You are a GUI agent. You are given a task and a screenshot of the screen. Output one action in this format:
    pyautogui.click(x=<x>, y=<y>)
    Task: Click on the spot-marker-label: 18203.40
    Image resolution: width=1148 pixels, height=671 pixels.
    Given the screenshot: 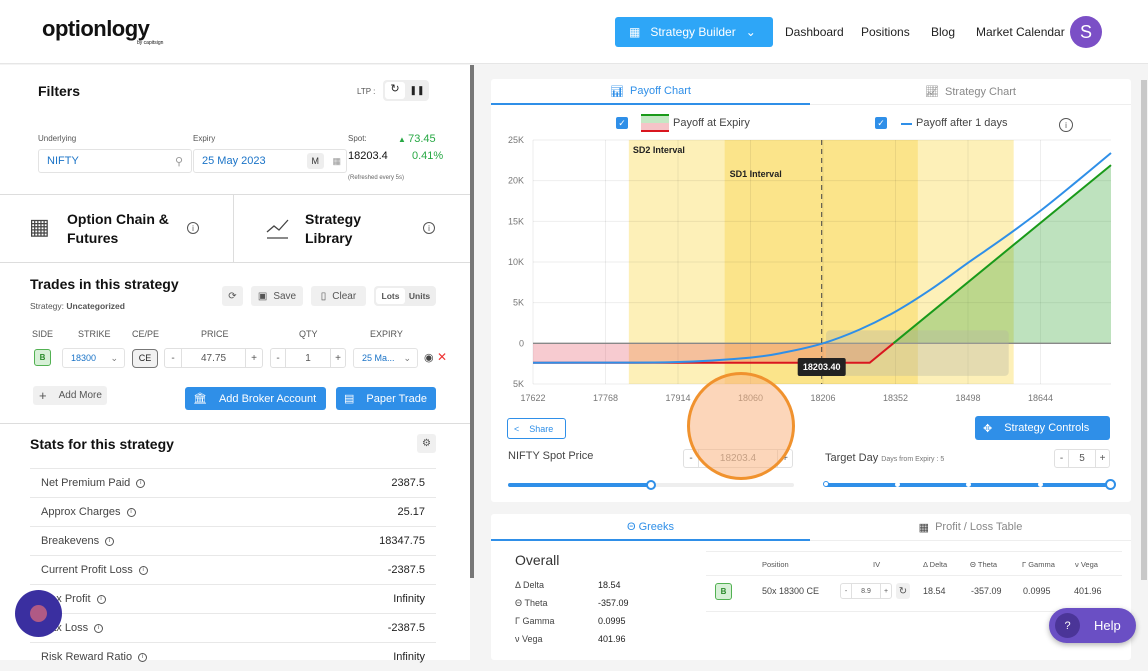 What is the action you would take?
    pyautogui.click(x=822, y=367)
    